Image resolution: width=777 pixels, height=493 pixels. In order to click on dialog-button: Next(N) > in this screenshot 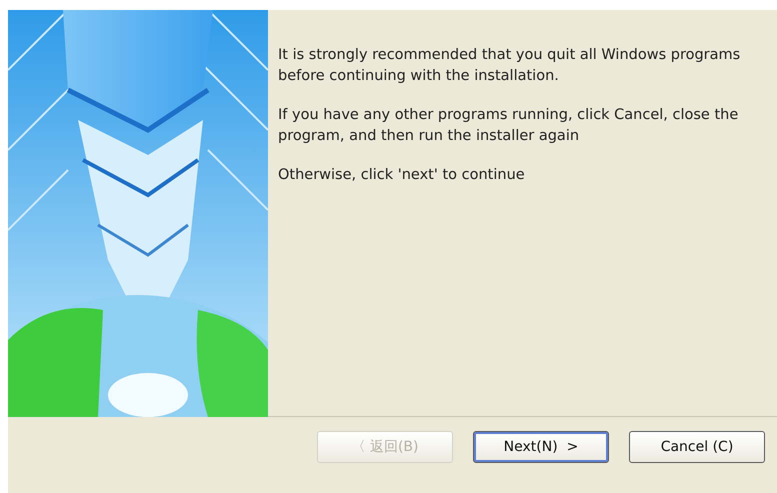, I will do `click(541, 447)`.